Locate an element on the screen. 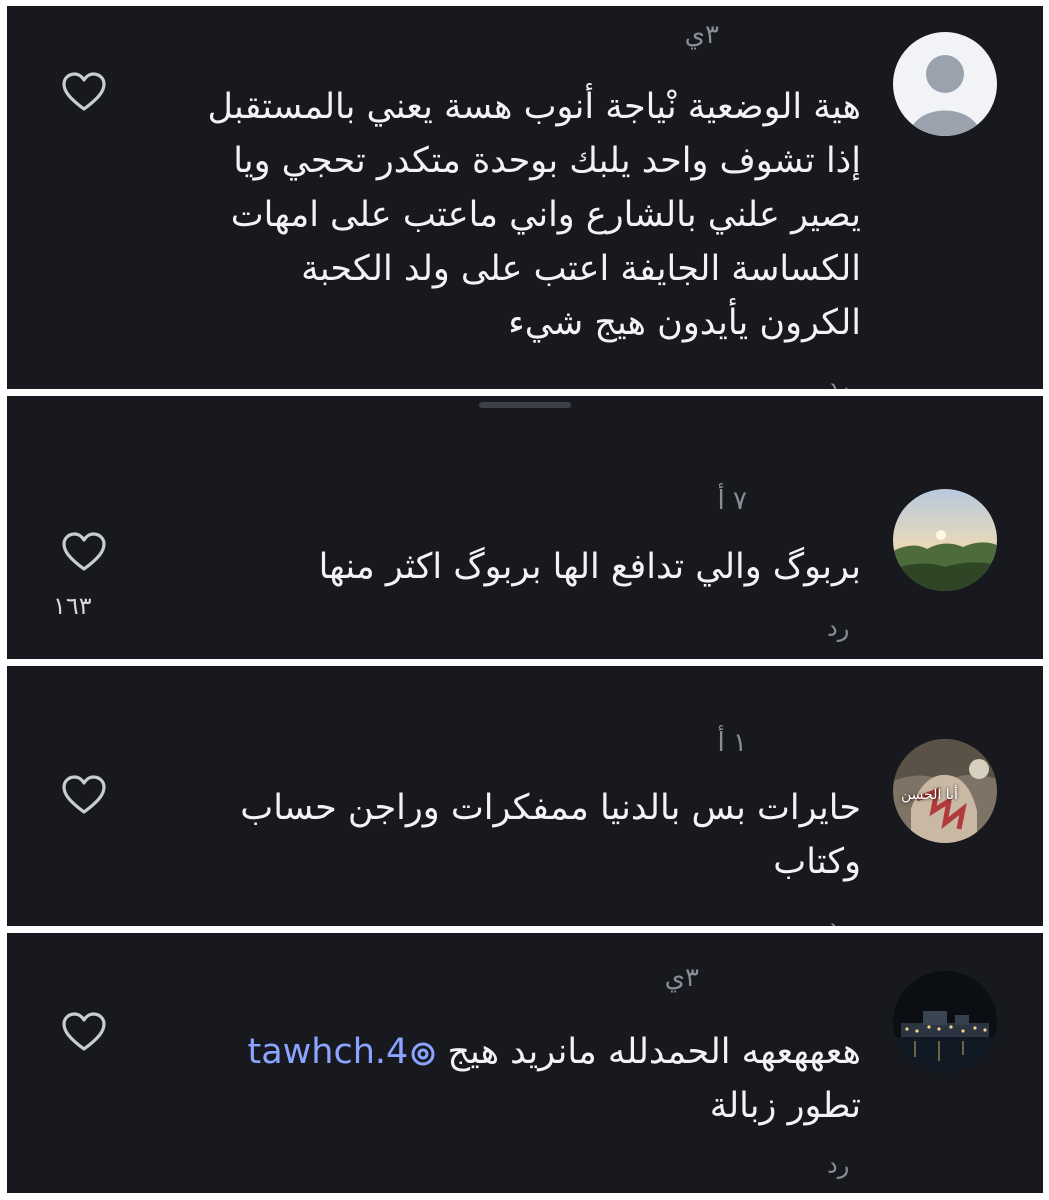 The width and height of the screenshot is (1049, 1200). comment-line: الكرون يأيدون هيج شيء is located at coordinates (684, 323).